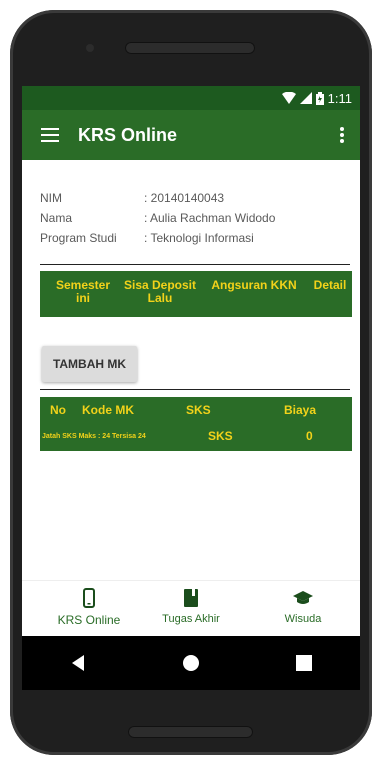  What do you see at coordinates (108, 410) in the screenshot?
I see `col-kode-mk: Kode MK` at bounding box center [108, 410].